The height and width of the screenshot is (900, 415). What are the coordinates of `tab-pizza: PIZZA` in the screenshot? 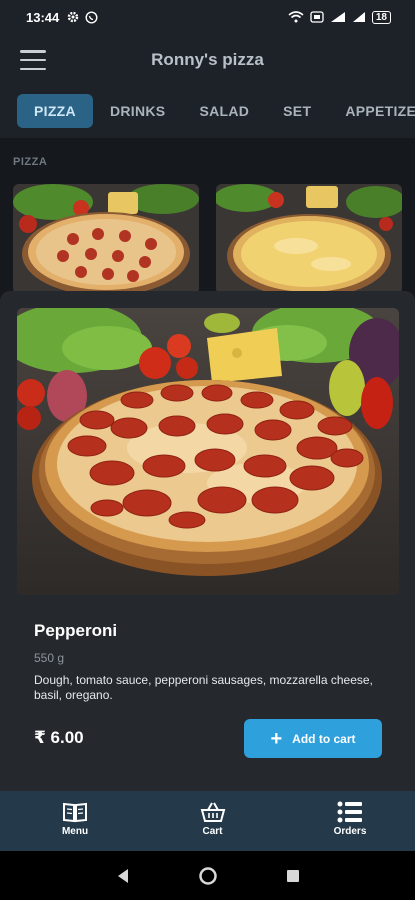 It's located at (55, 111).